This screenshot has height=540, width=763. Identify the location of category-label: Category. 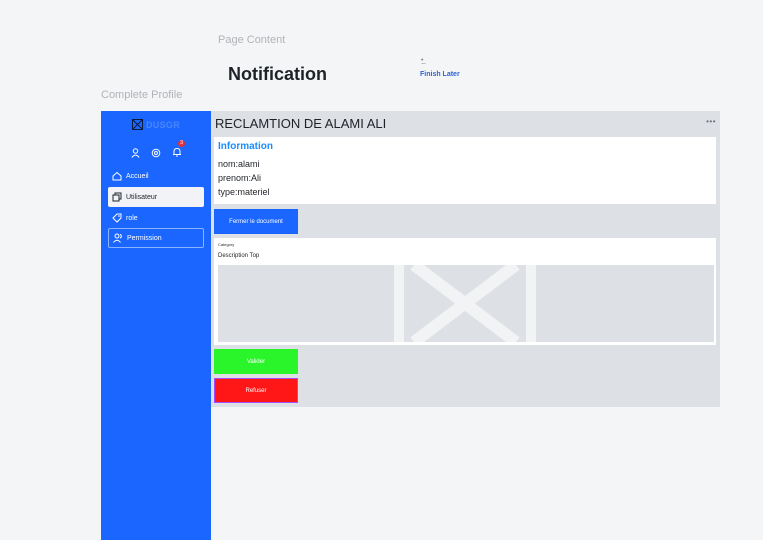
(226, 244).